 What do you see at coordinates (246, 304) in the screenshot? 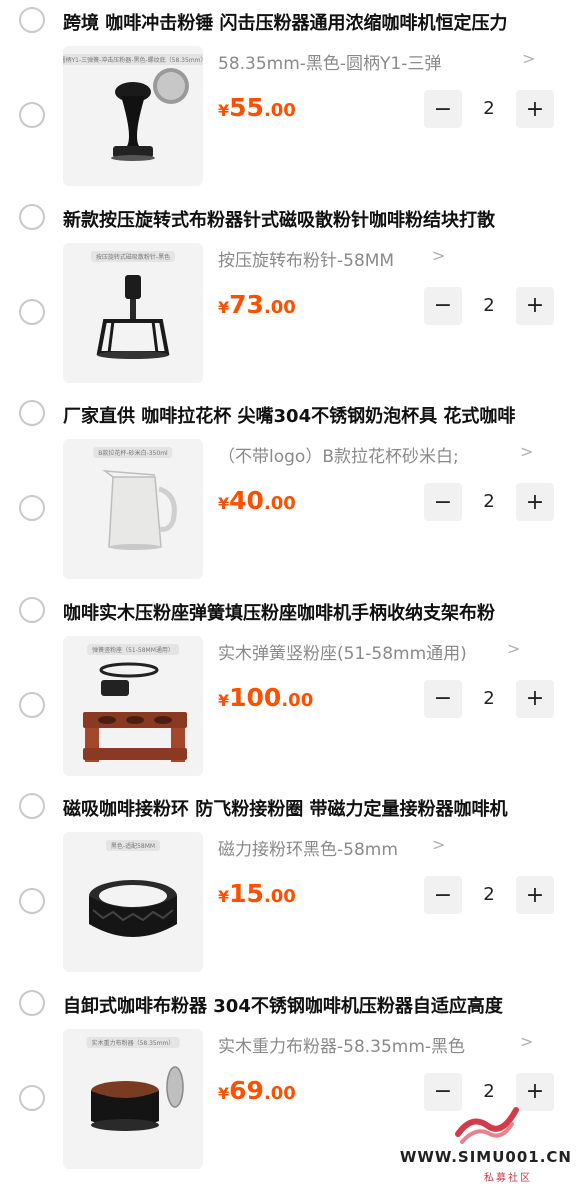
I see `price-integer: 73` at bounding box center [246, 304].